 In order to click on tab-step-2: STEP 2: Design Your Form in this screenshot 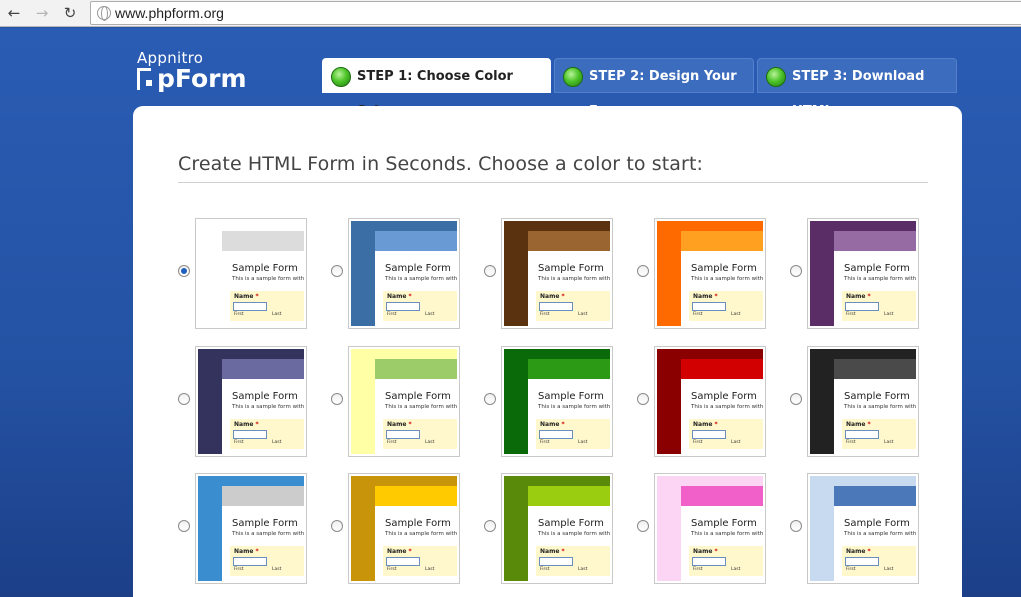, I will do `click(654, 88)`.